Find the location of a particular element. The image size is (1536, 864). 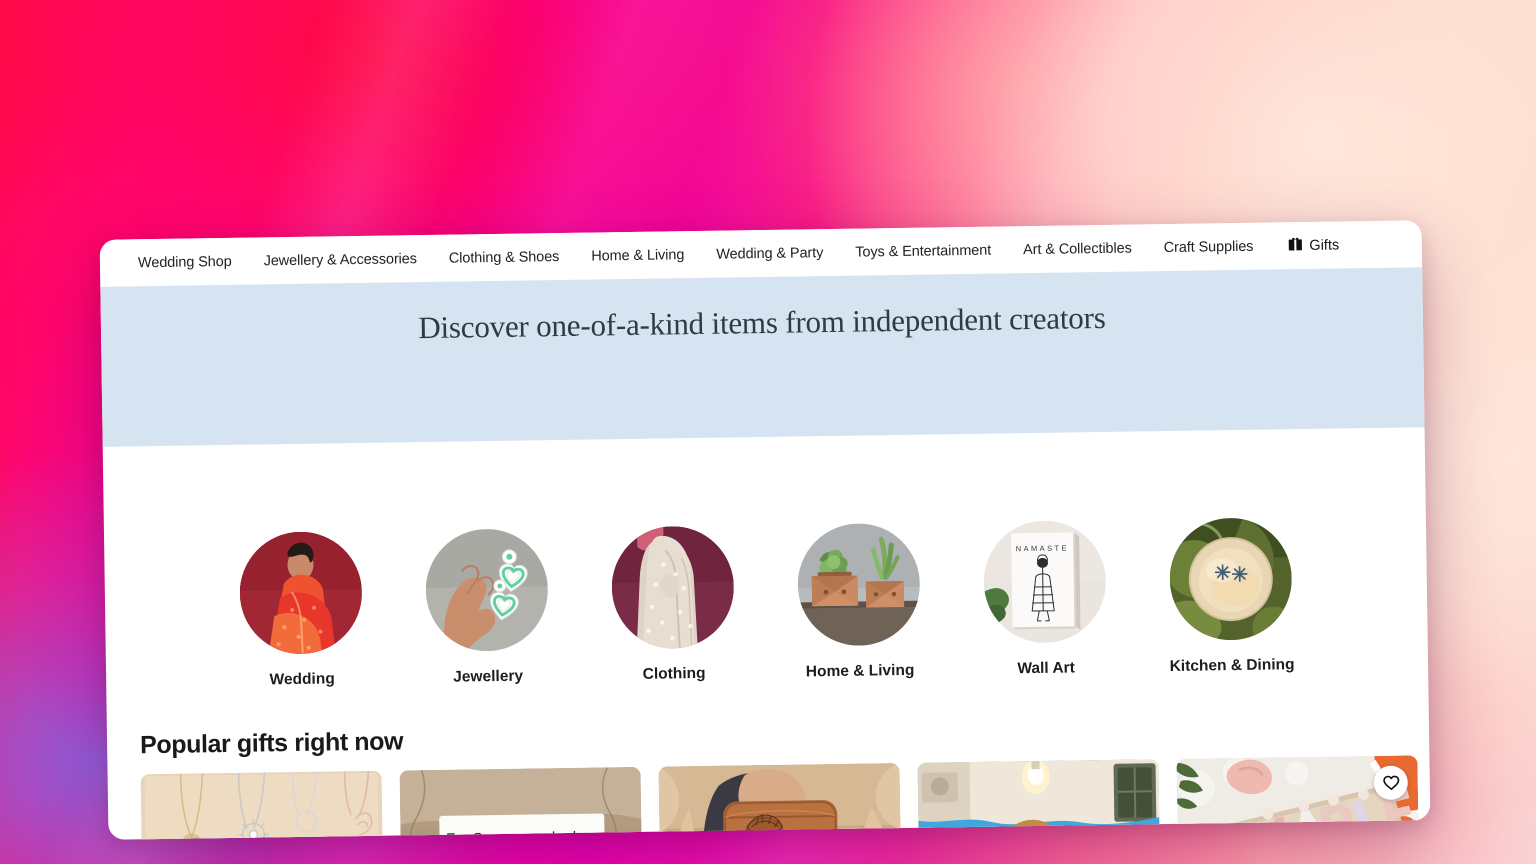

nav-item-jewellery-accessories: Jewellery & Accessories is located at coordinates (340, 259).